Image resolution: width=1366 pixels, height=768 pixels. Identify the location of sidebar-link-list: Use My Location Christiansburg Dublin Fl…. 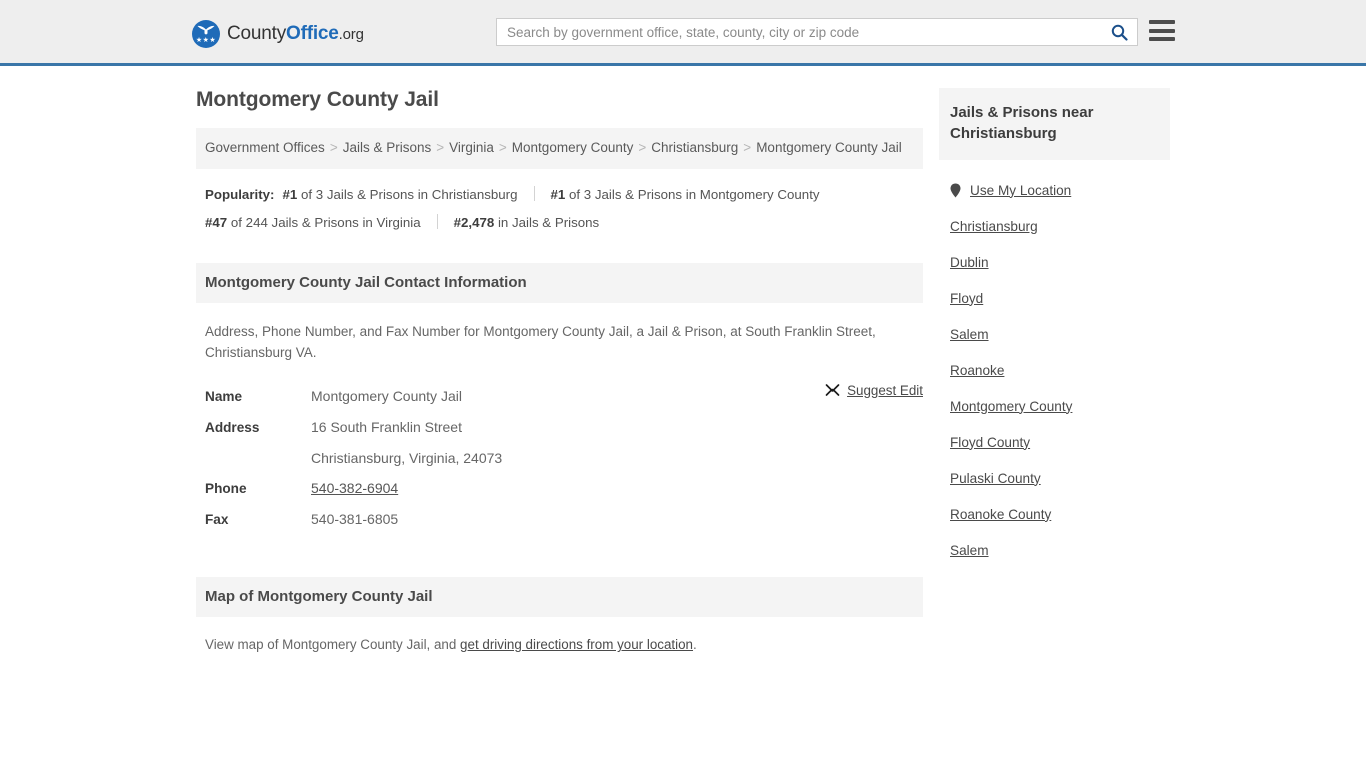
(1054, 370).